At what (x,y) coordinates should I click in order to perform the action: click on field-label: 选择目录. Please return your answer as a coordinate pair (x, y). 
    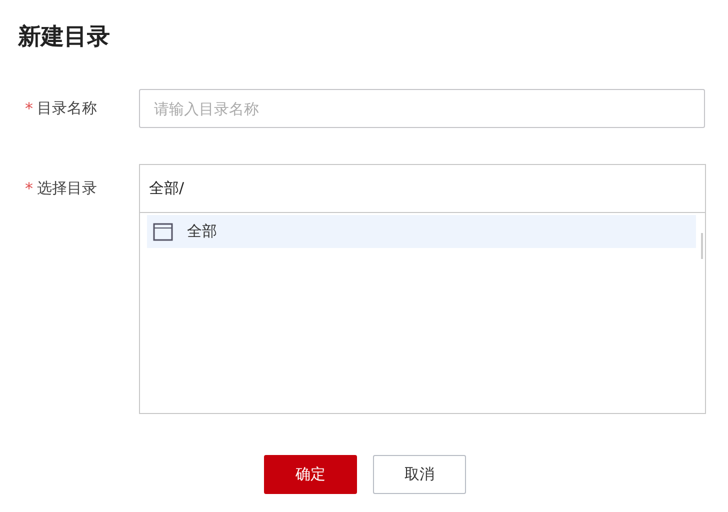
    Looking at the image, I should click on (67, 188).